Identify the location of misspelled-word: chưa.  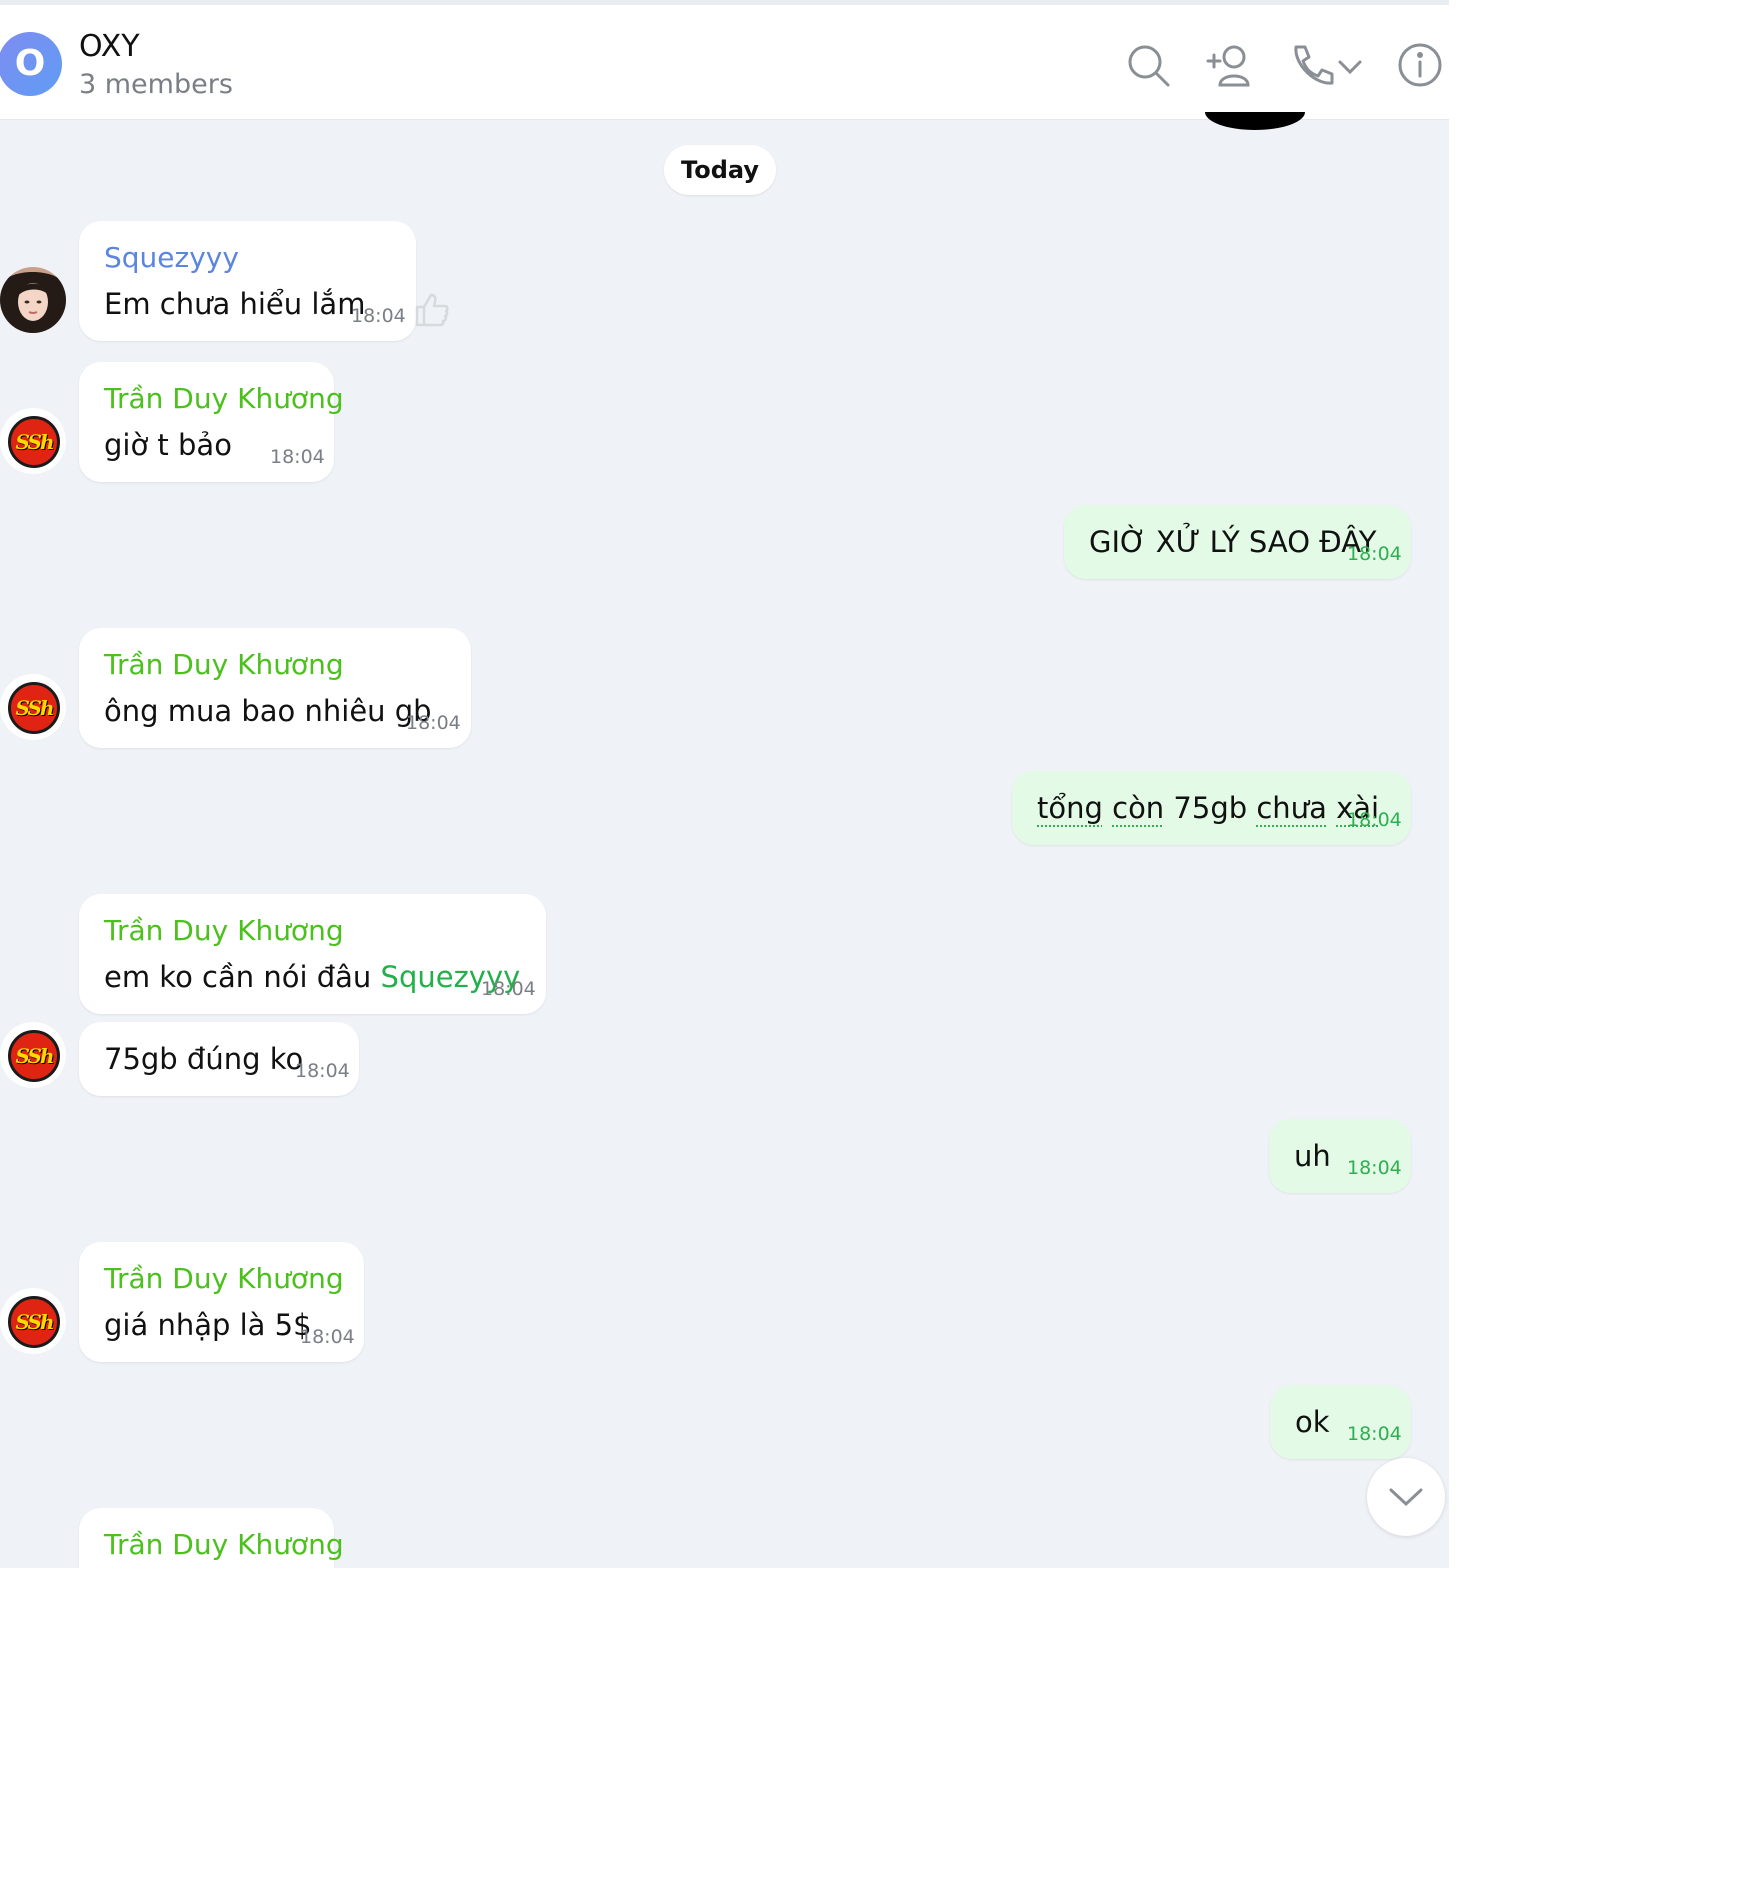
(1291, 808).